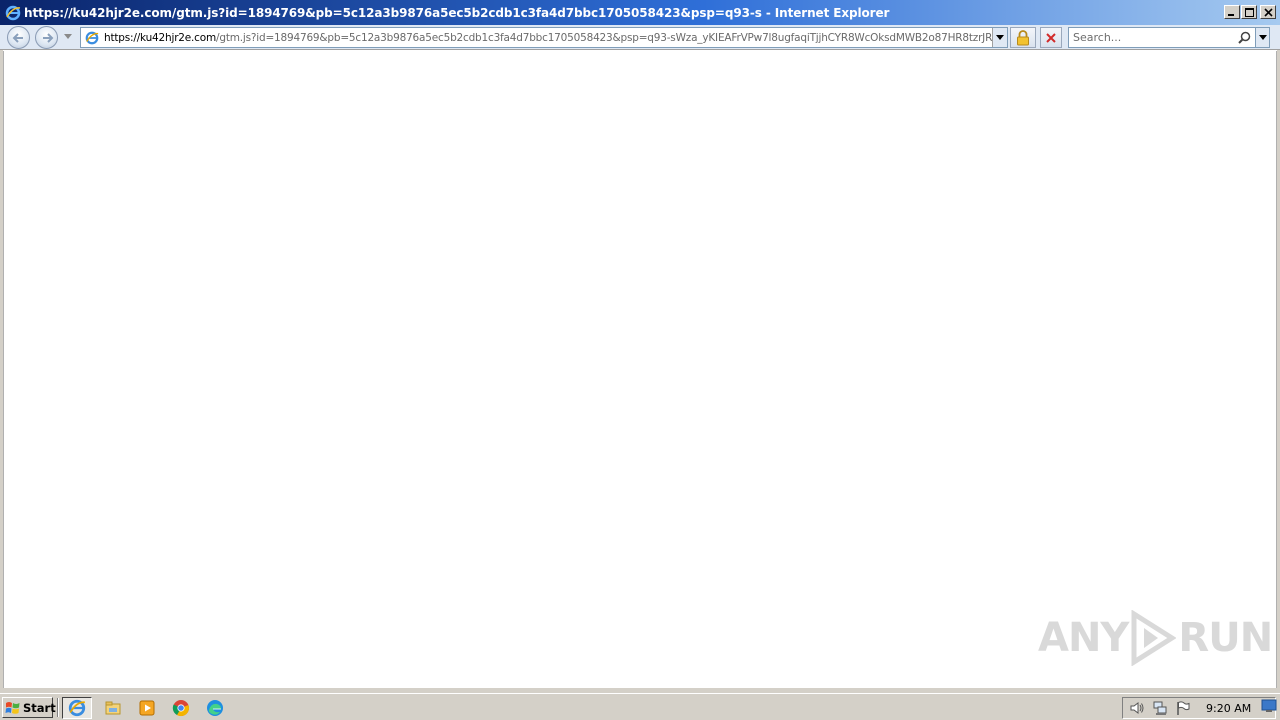 This screenshot has height=720, width=1280. I want to click on taskbar-chrome, so click(181, 708).